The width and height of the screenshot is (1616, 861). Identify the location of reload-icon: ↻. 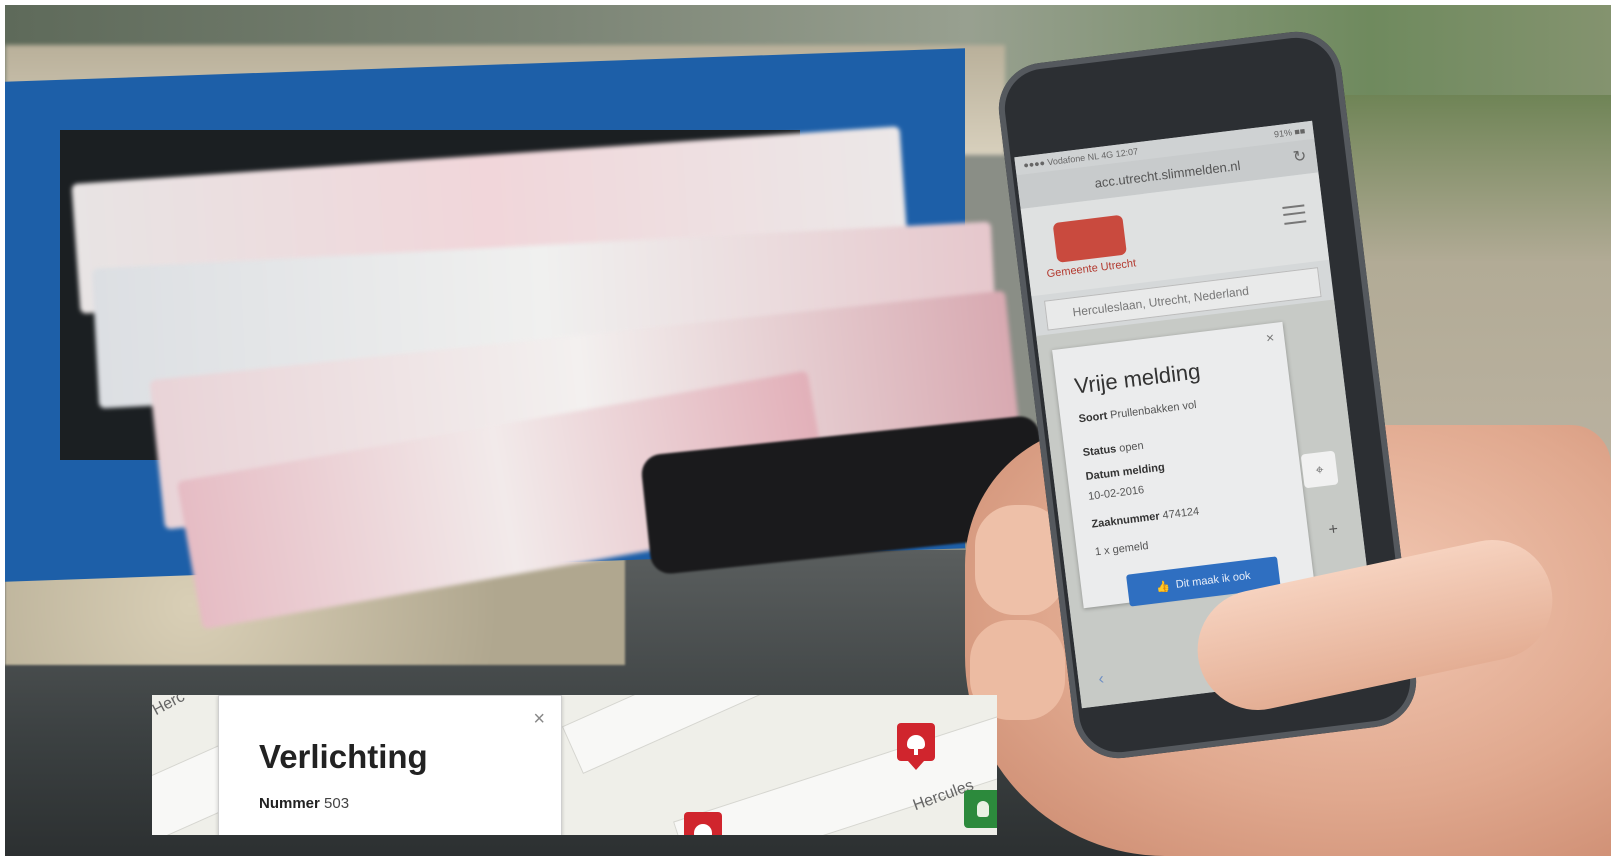
(1300, 156).